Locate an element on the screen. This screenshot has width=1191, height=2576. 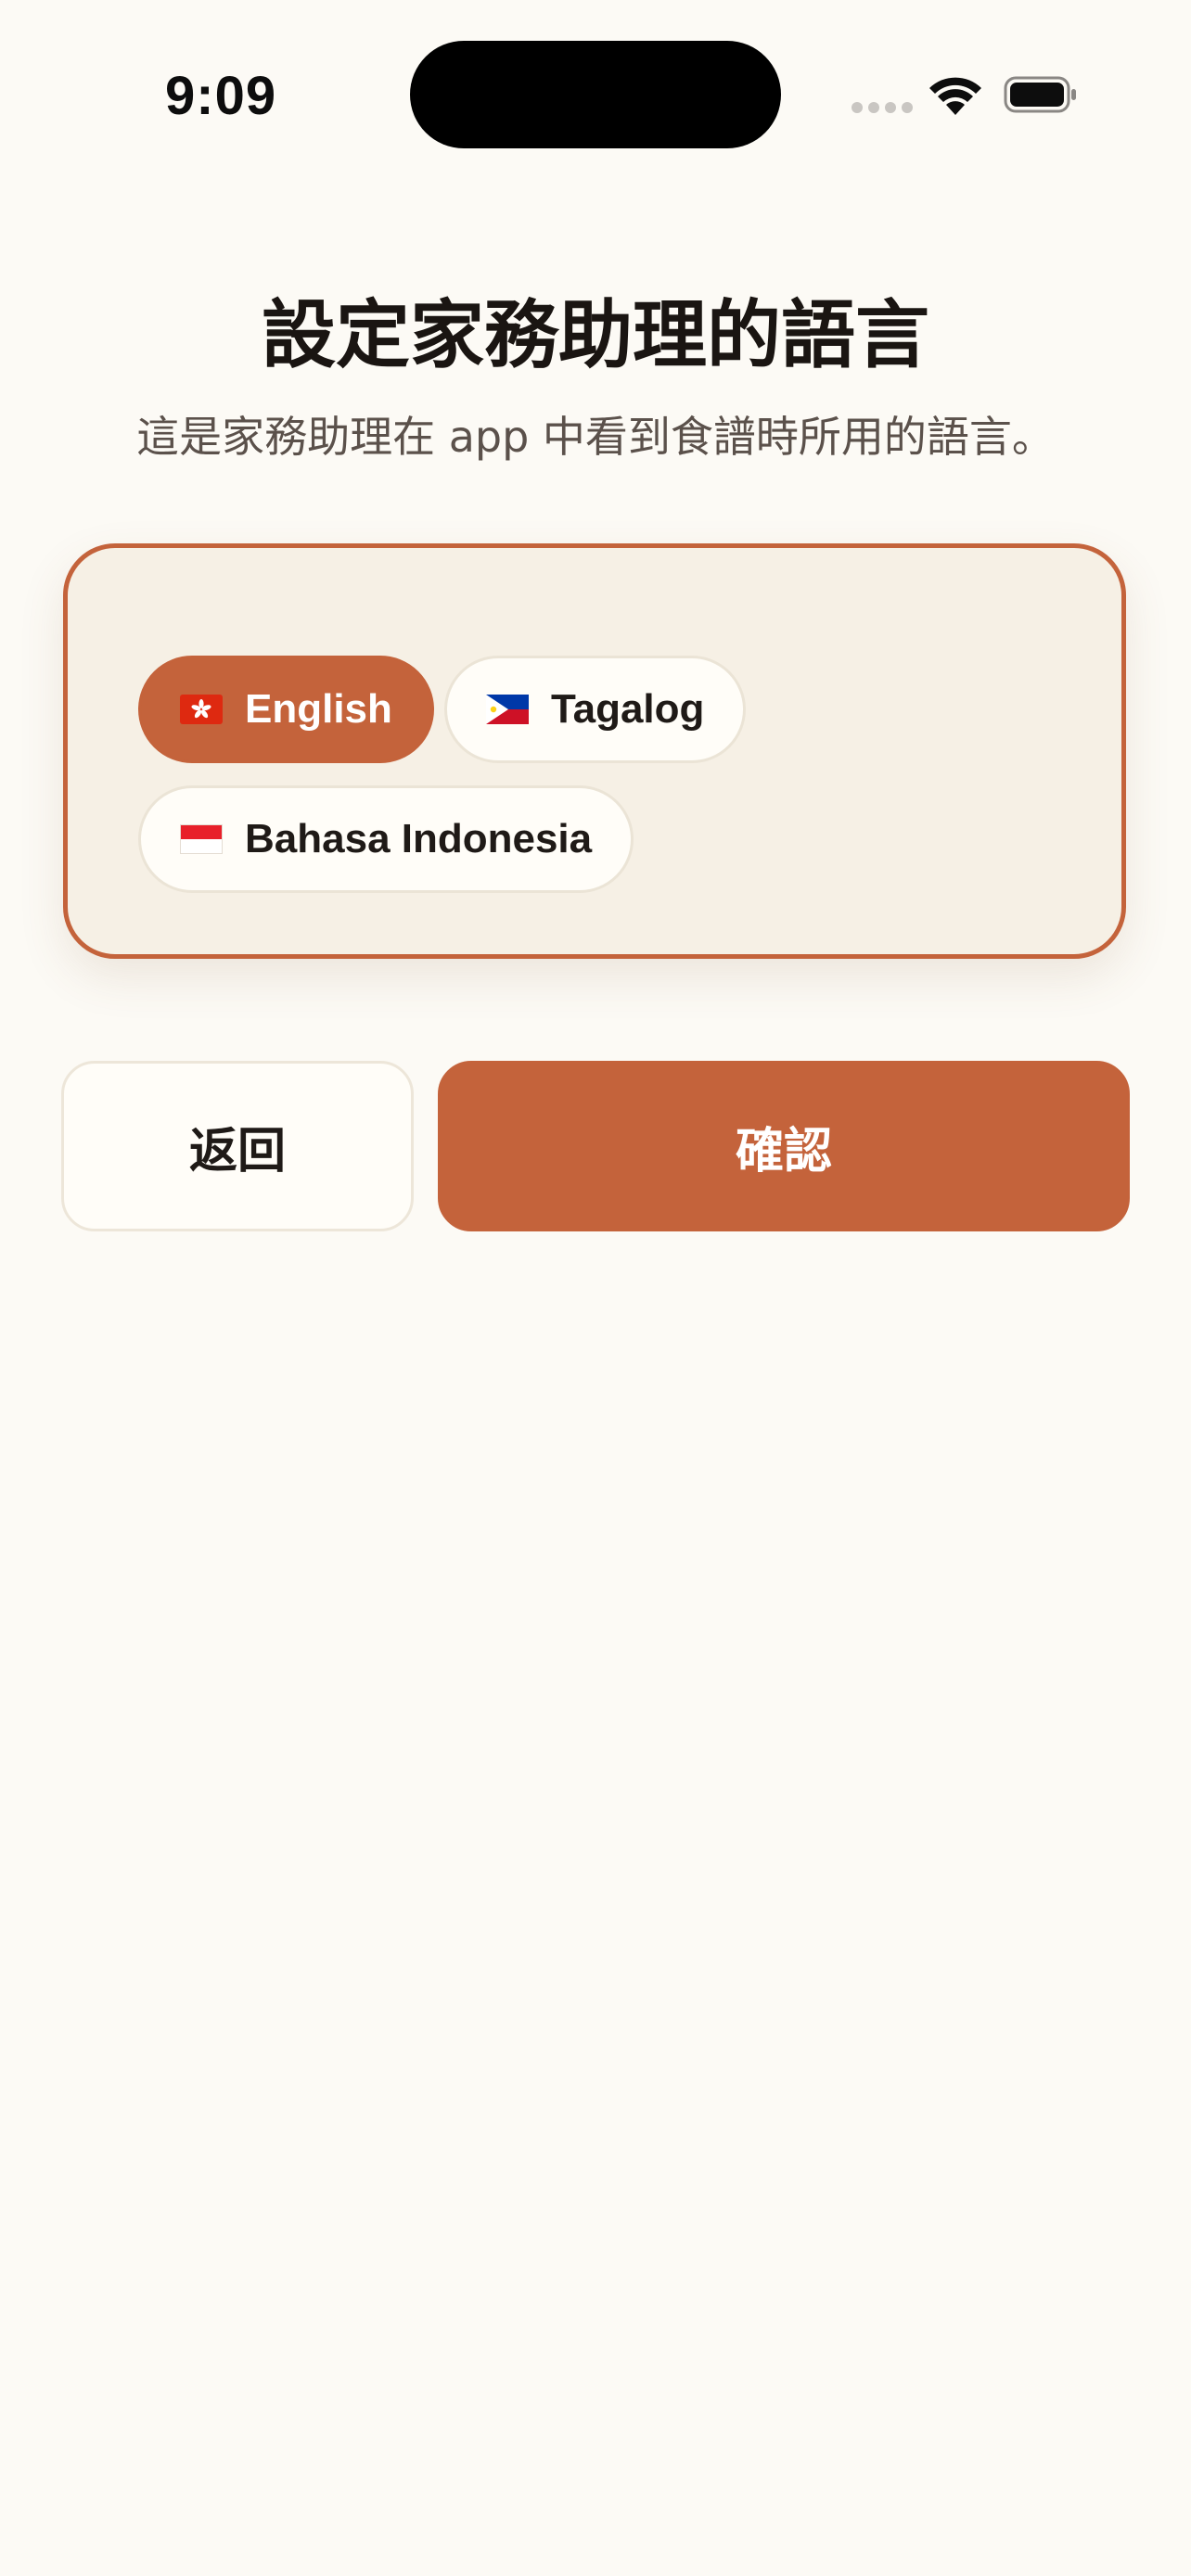
language-chip-english: English is located at coordinates (286, 709).